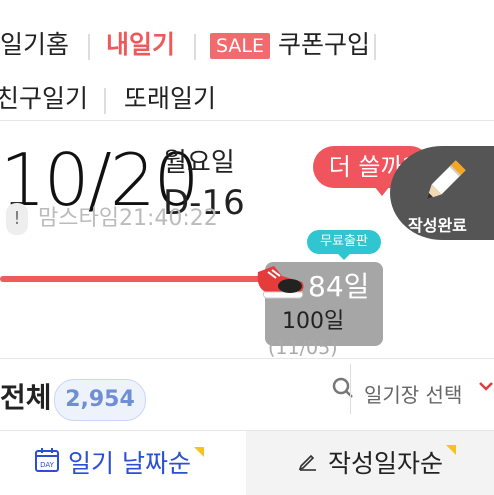 The width and height of the screenshot is (494, 495). I want to click on all-filter-label: 전체, so click(26, 398).